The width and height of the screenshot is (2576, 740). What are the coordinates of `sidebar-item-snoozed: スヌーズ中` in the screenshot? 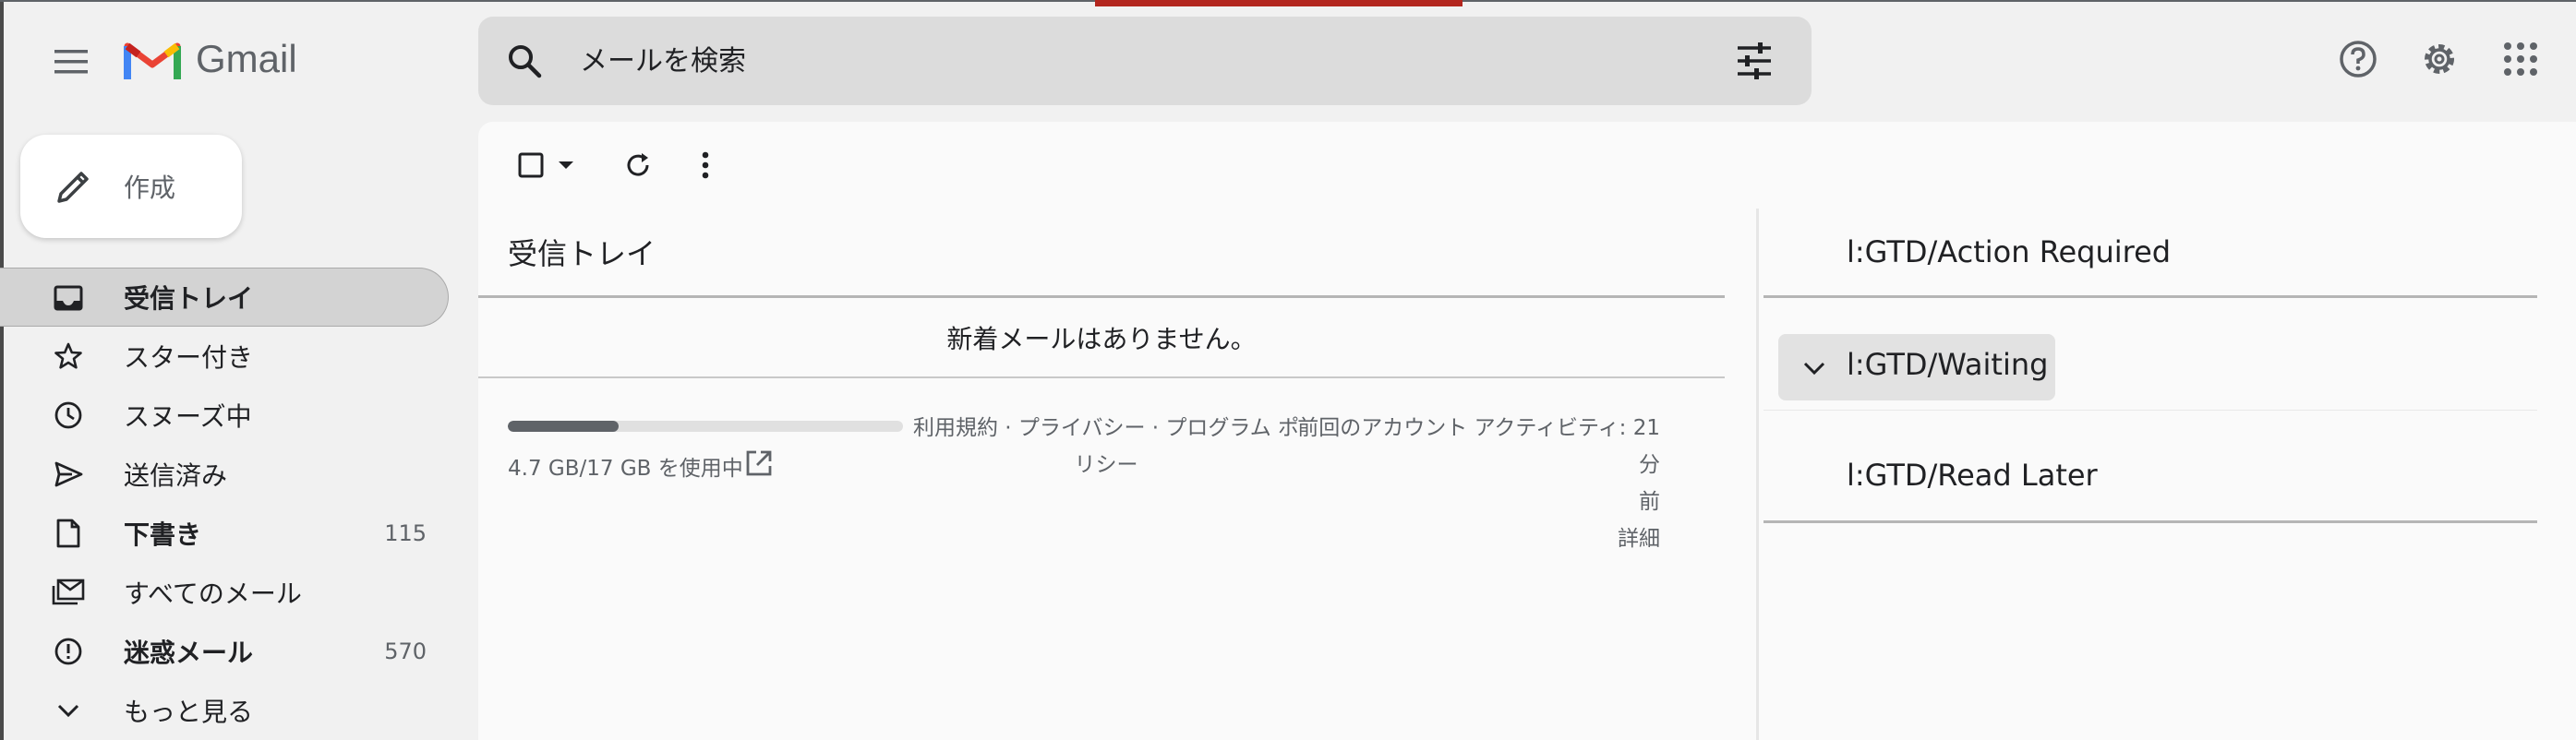 It's located at (226, 415).